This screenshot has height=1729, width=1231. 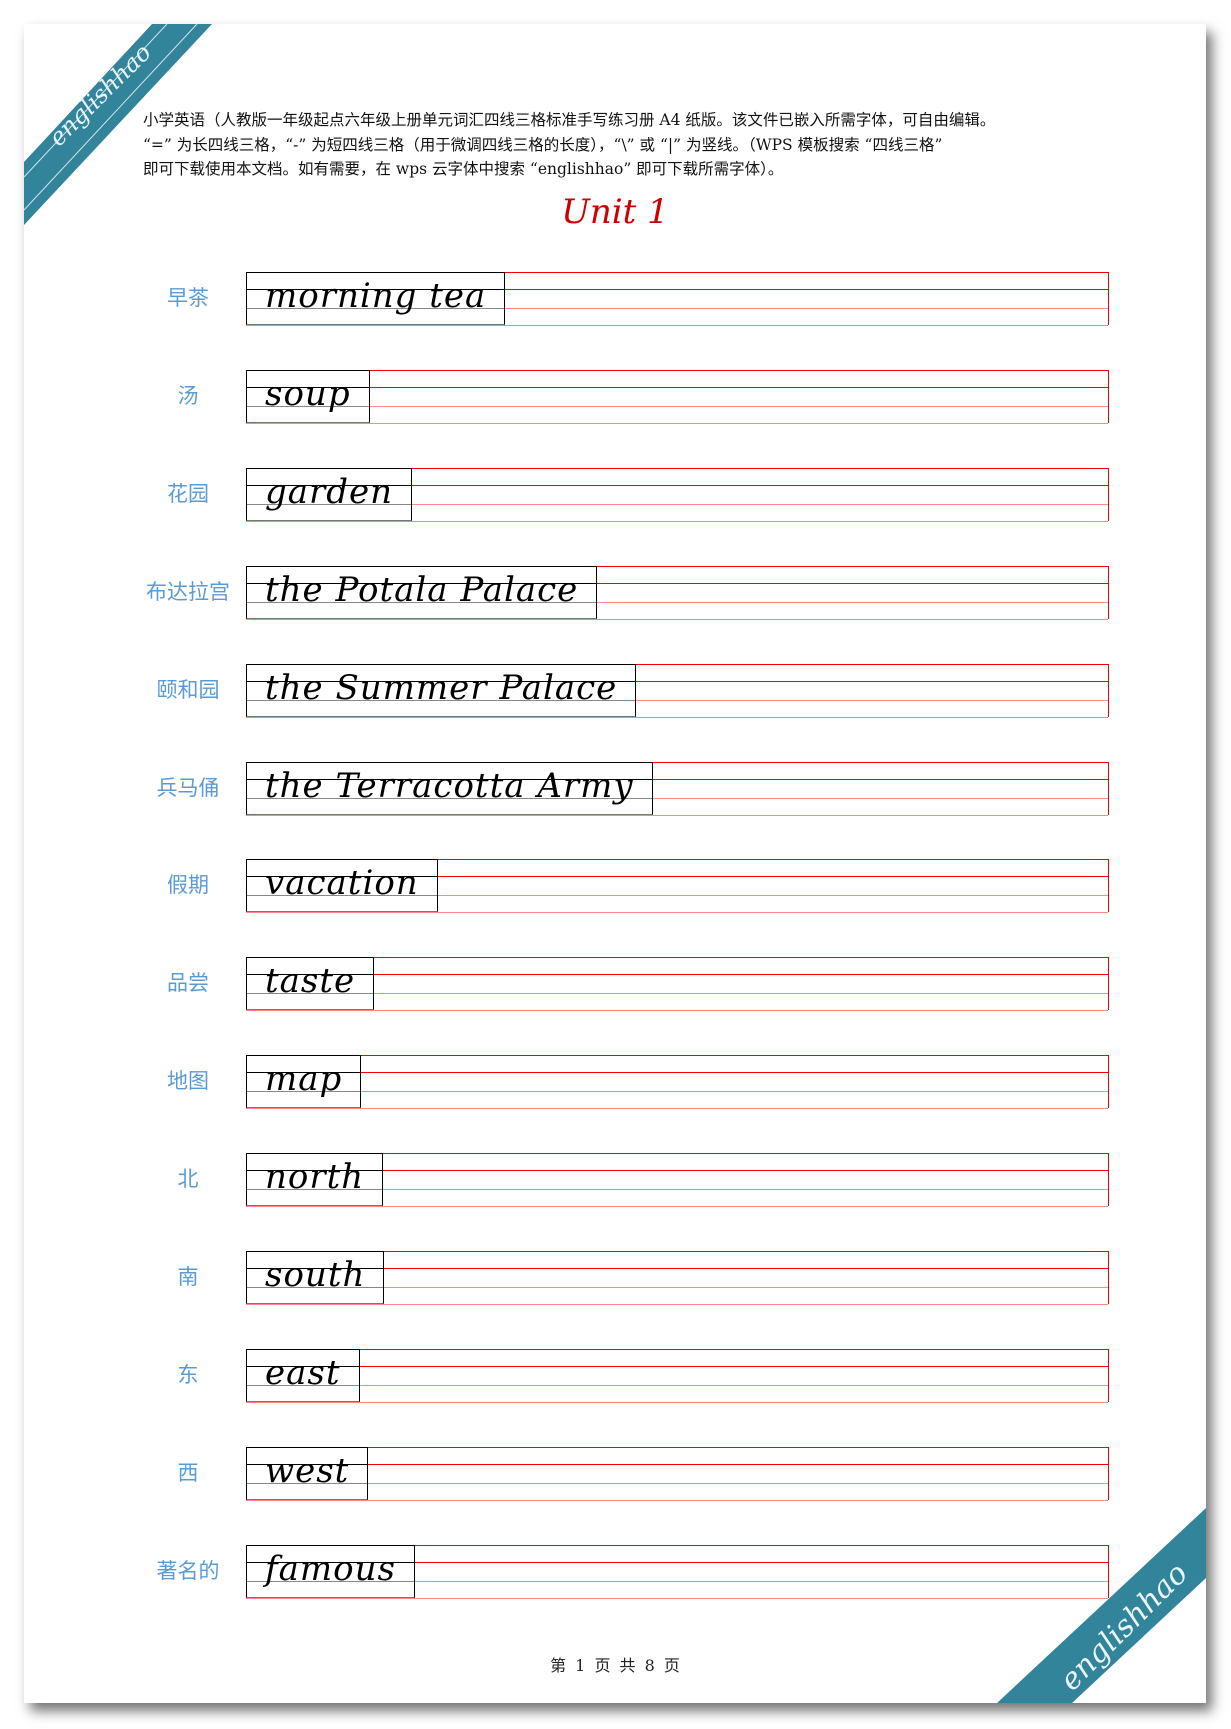 I want to click on word-row: 西 west, so click(x=615, y=1473).